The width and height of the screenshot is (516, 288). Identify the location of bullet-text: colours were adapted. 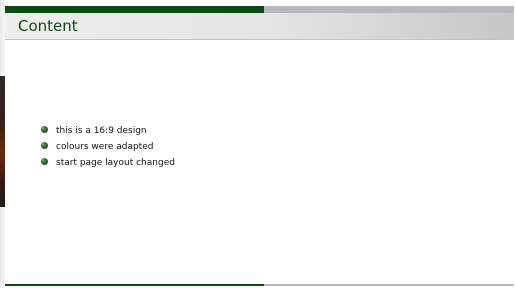
(105, 147).